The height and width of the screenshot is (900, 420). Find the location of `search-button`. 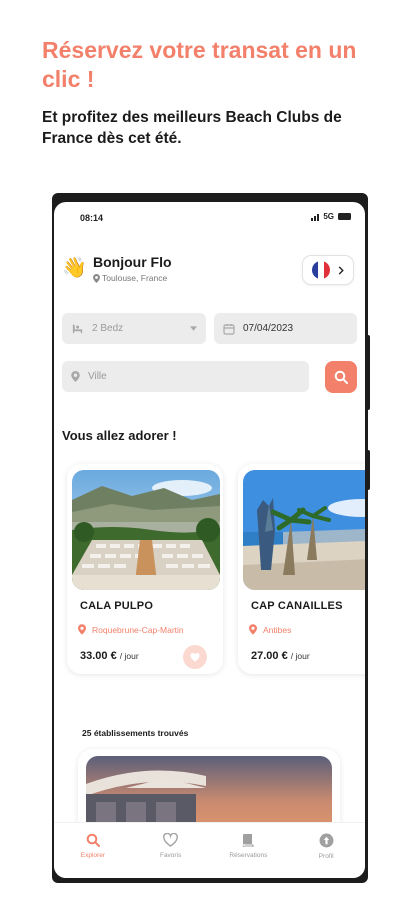

search-button is located at coordinates (341, 377).